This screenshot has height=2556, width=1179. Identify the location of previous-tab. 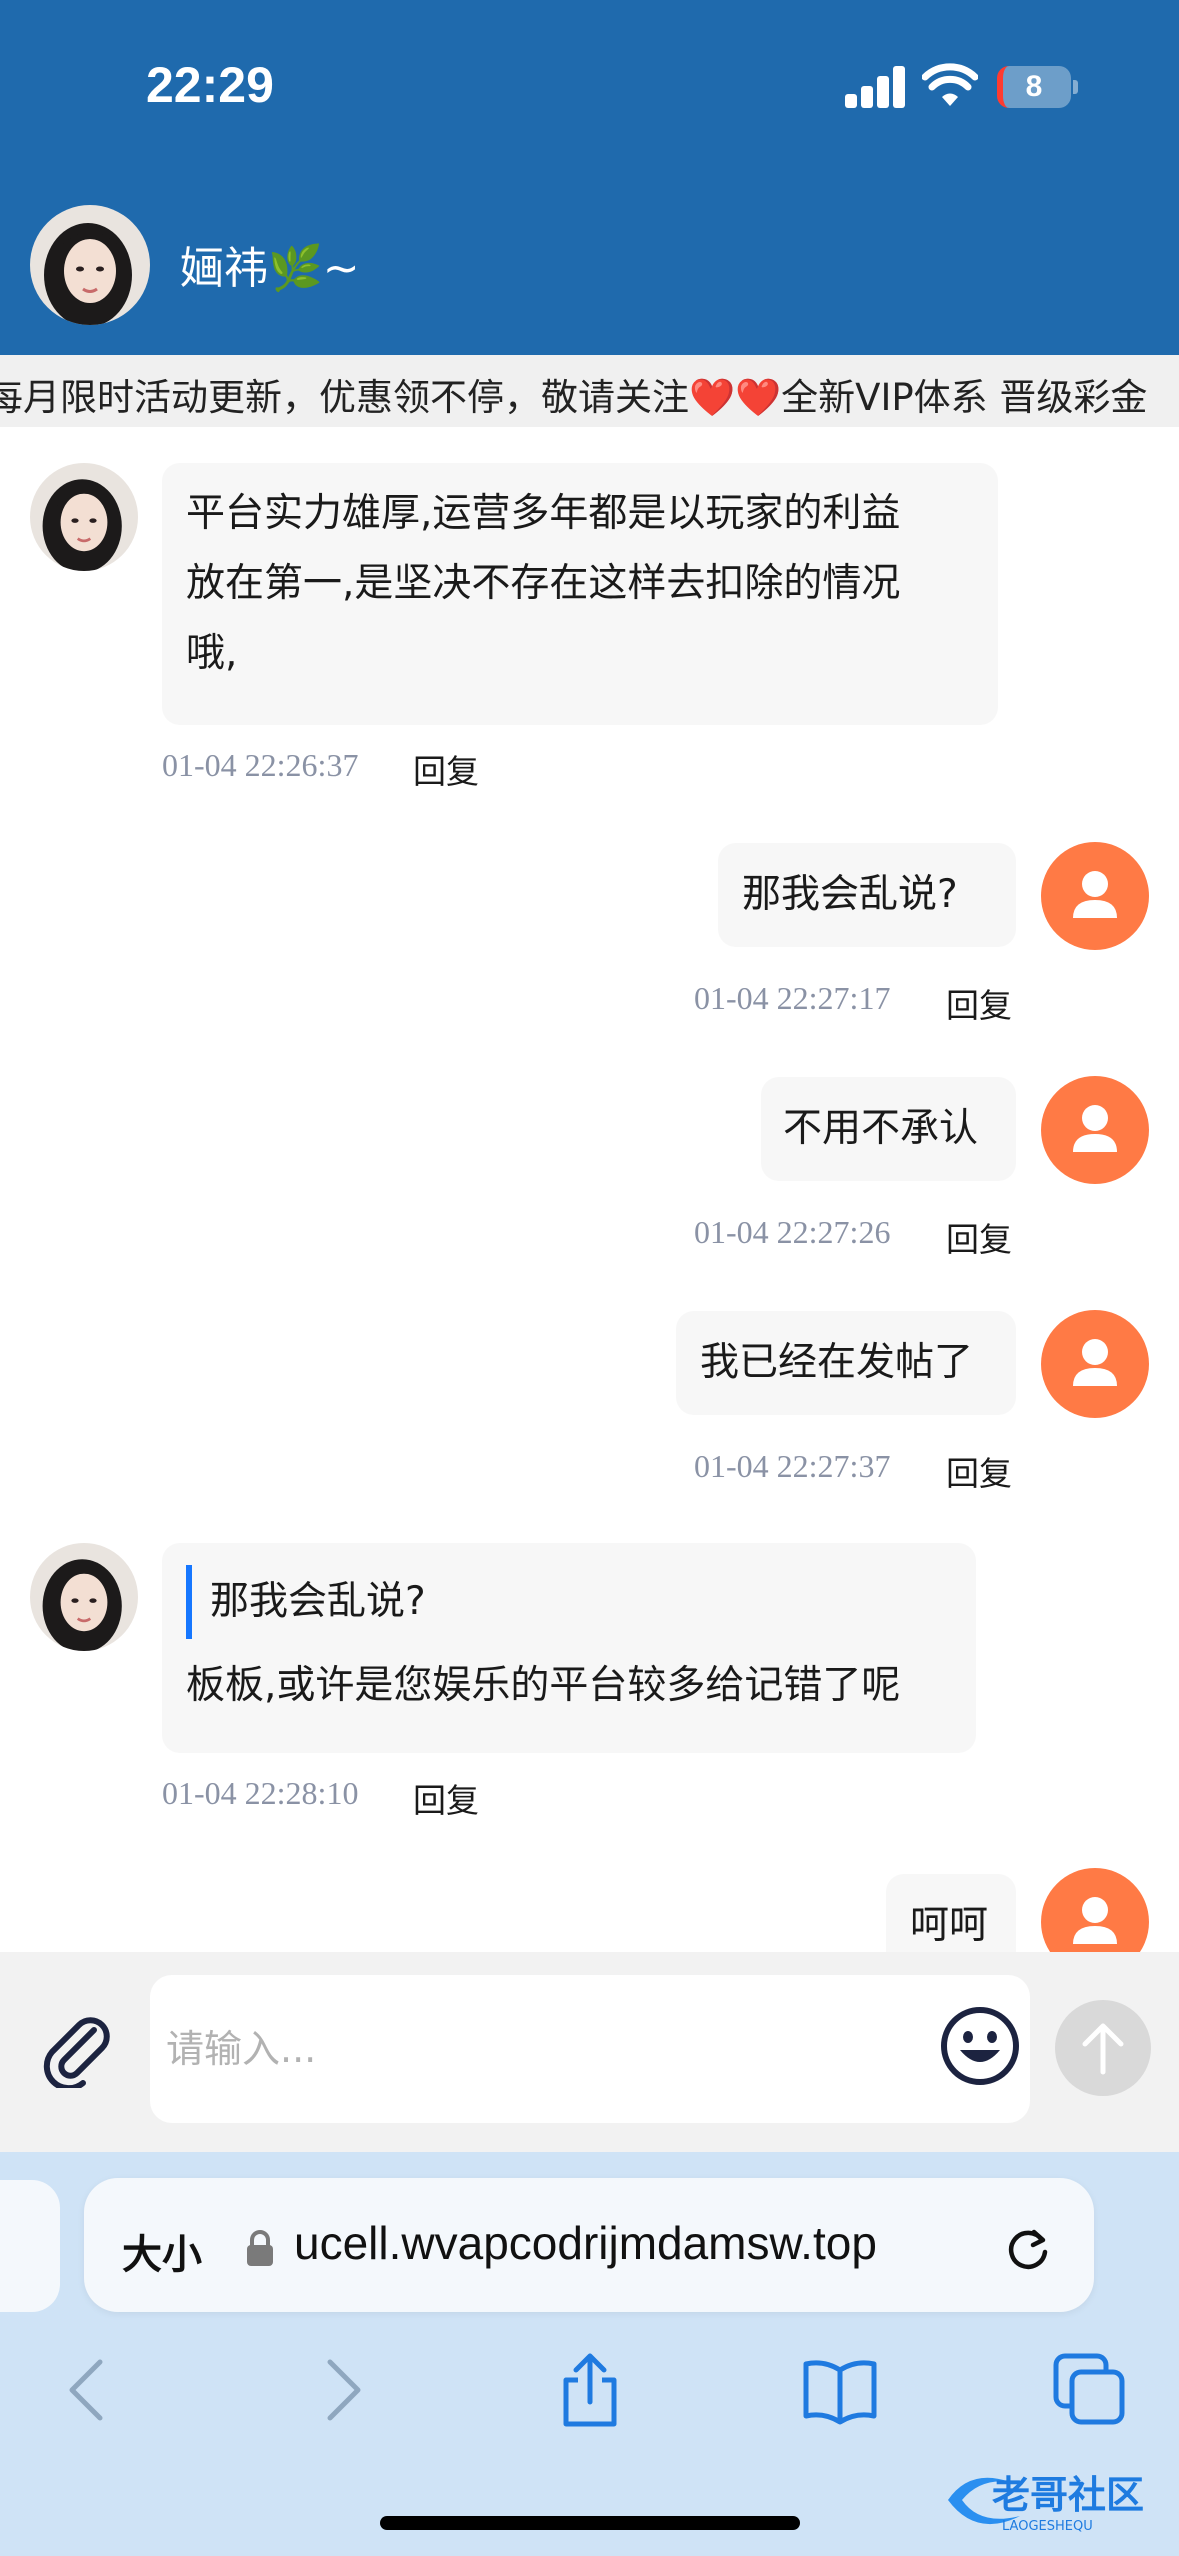
(30, 2246).